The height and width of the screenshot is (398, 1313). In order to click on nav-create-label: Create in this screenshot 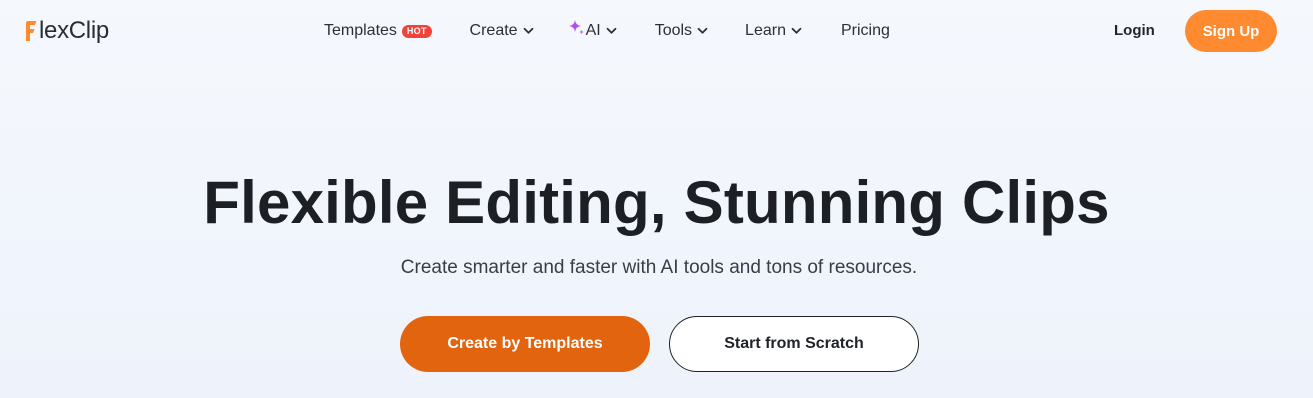, I will do `click(493, 30)`.